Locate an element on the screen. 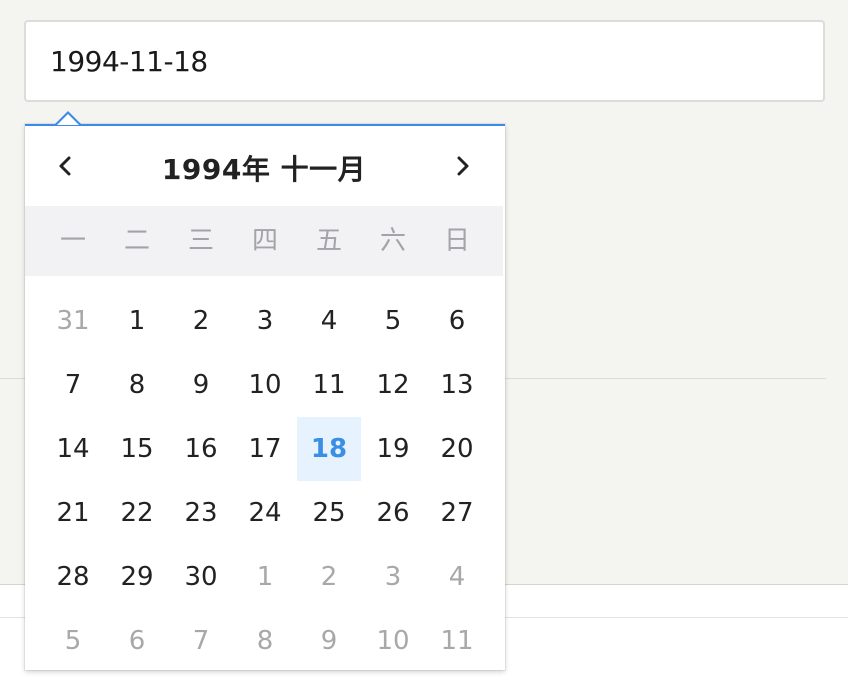  day-cell: 2 is located at coordinates (201, 321).